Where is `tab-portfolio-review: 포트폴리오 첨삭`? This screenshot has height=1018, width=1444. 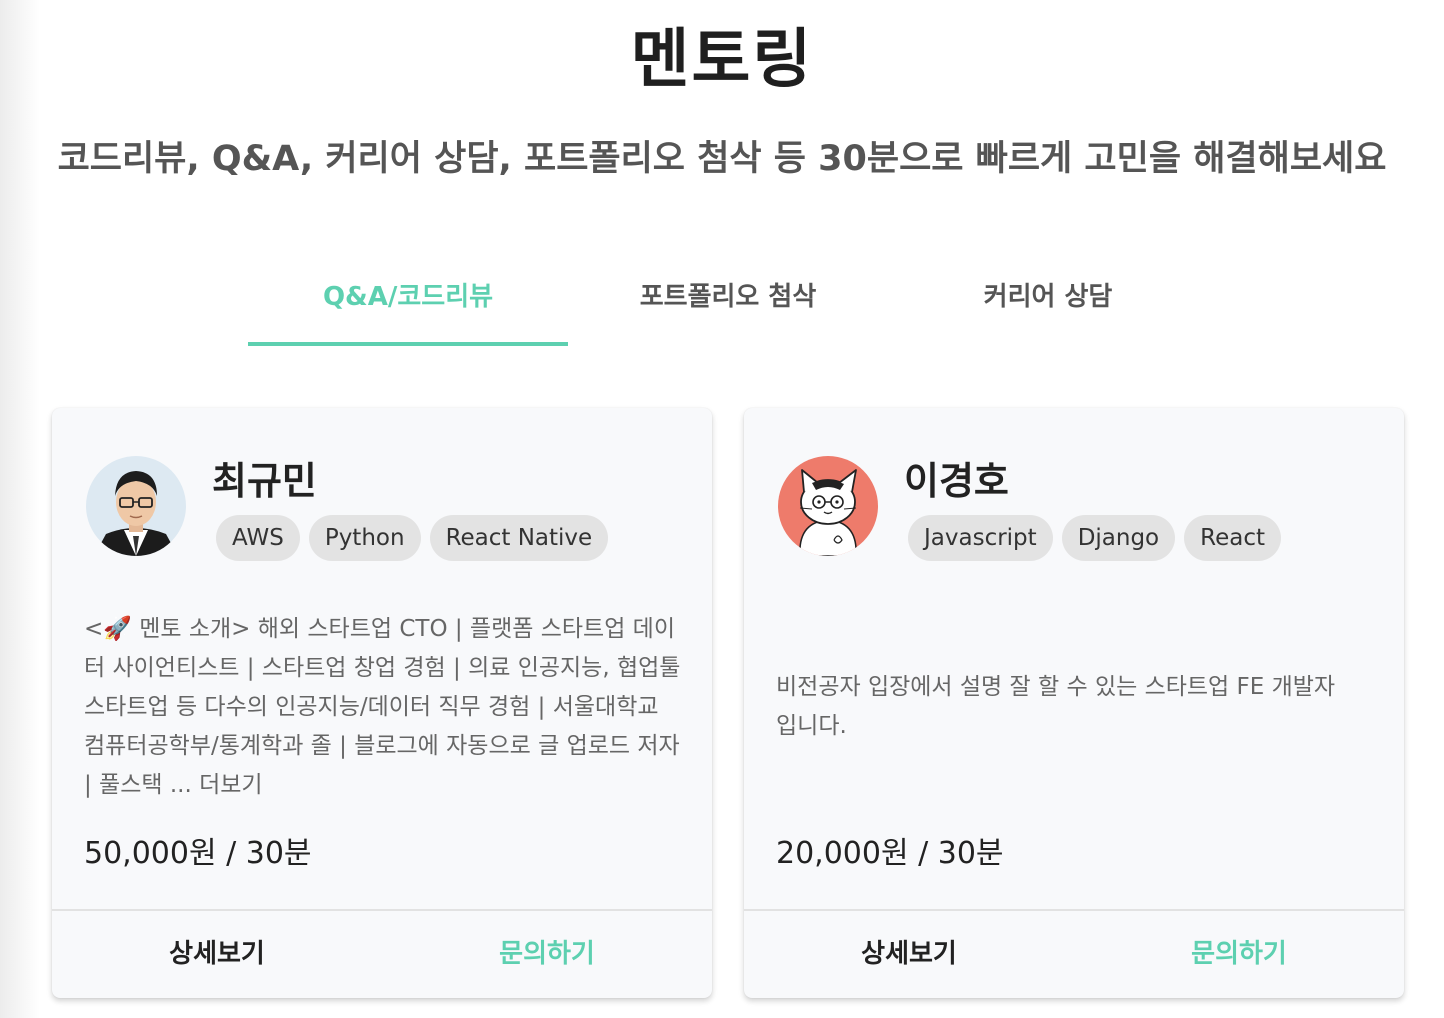 tab-portfolio-review: 포트폴리오 첨삭 is located at coordinates (728, 309).